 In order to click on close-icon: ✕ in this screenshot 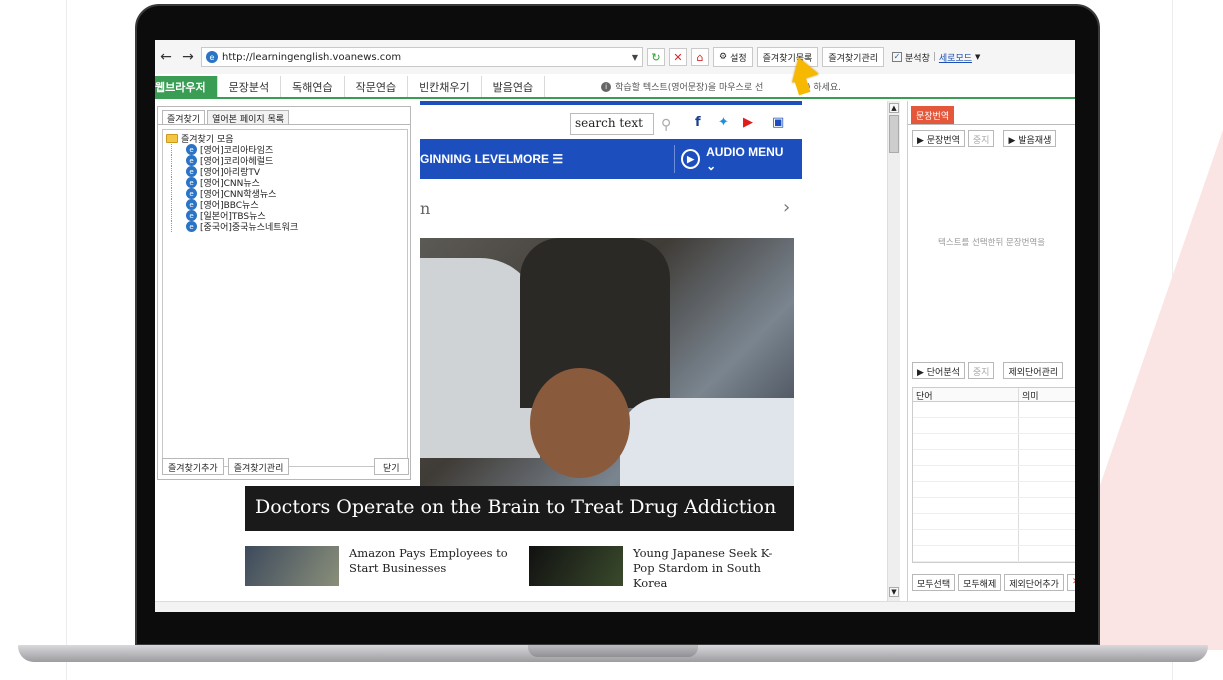, I will do `click(1070, 582)`.